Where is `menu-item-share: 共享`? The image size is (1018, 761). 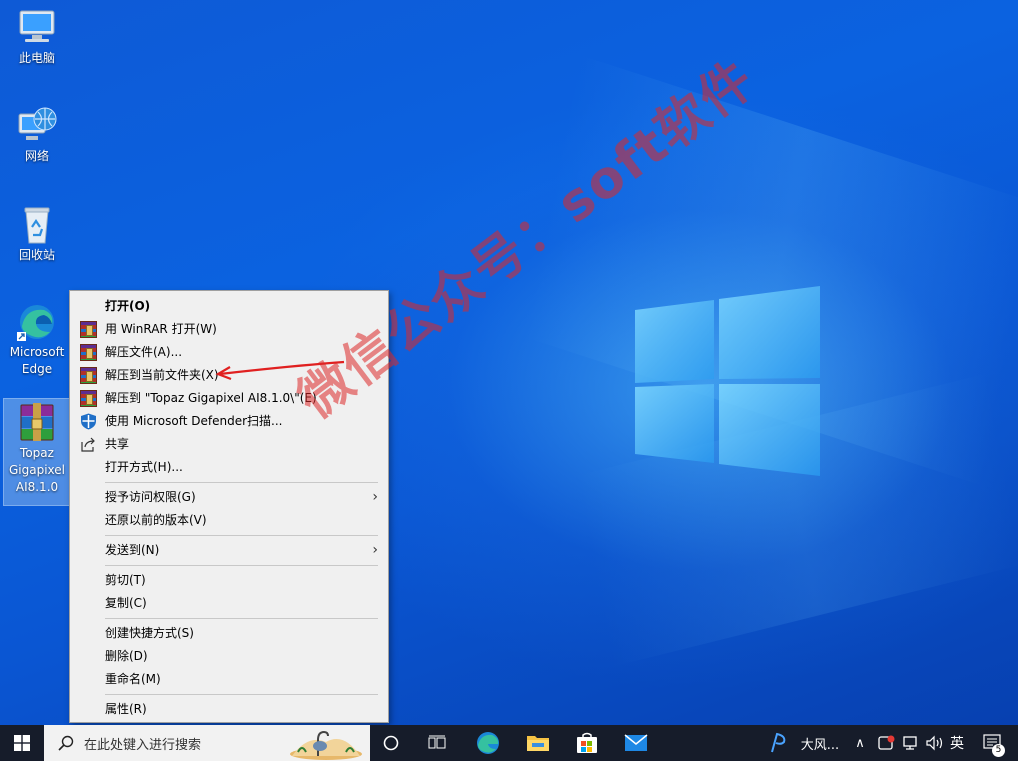
menu-item-share: 共享 is located at coordinates (229, 444).